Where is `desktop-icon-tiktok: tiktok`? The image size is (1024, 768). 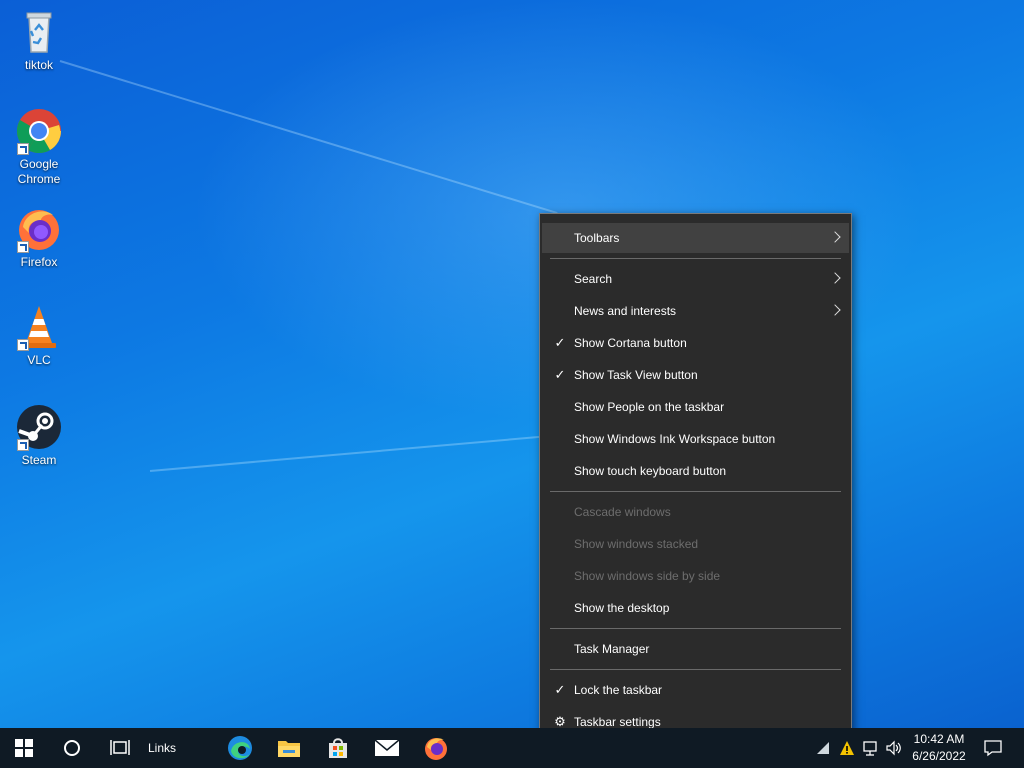 desktop-icon-tiktok: tiktok is located at coordinates (39, 40).